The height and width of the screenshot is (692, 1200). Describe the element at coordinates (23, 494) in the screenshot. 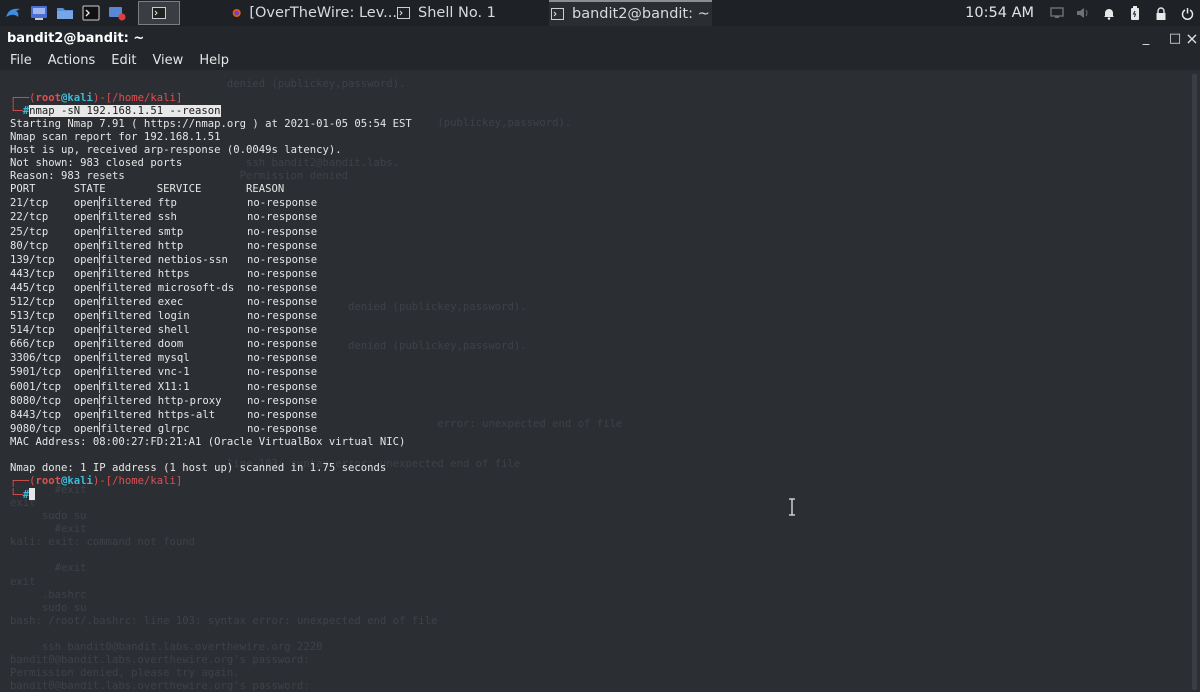

I see `command-line-2: └─#` at that location.